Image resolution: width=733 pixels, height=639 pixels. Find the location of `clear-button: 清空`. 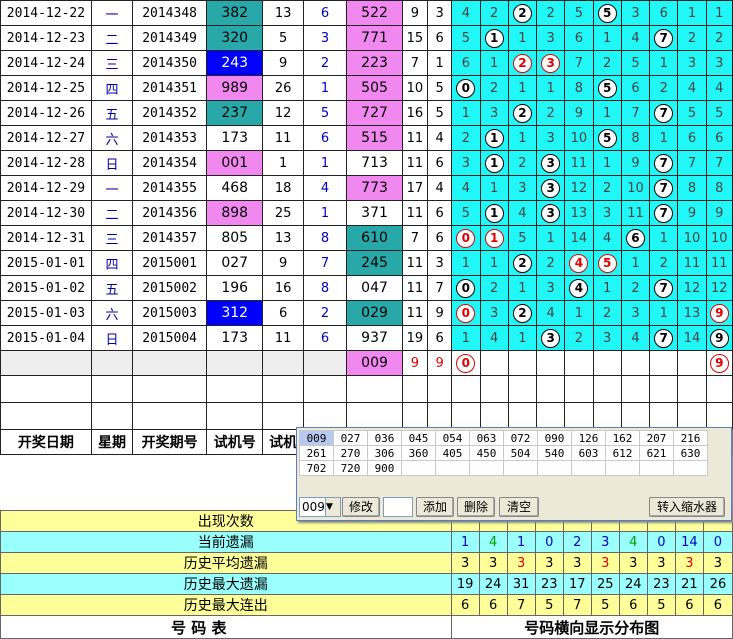

clear-button: 清空 is located at coordinates (519, 507).